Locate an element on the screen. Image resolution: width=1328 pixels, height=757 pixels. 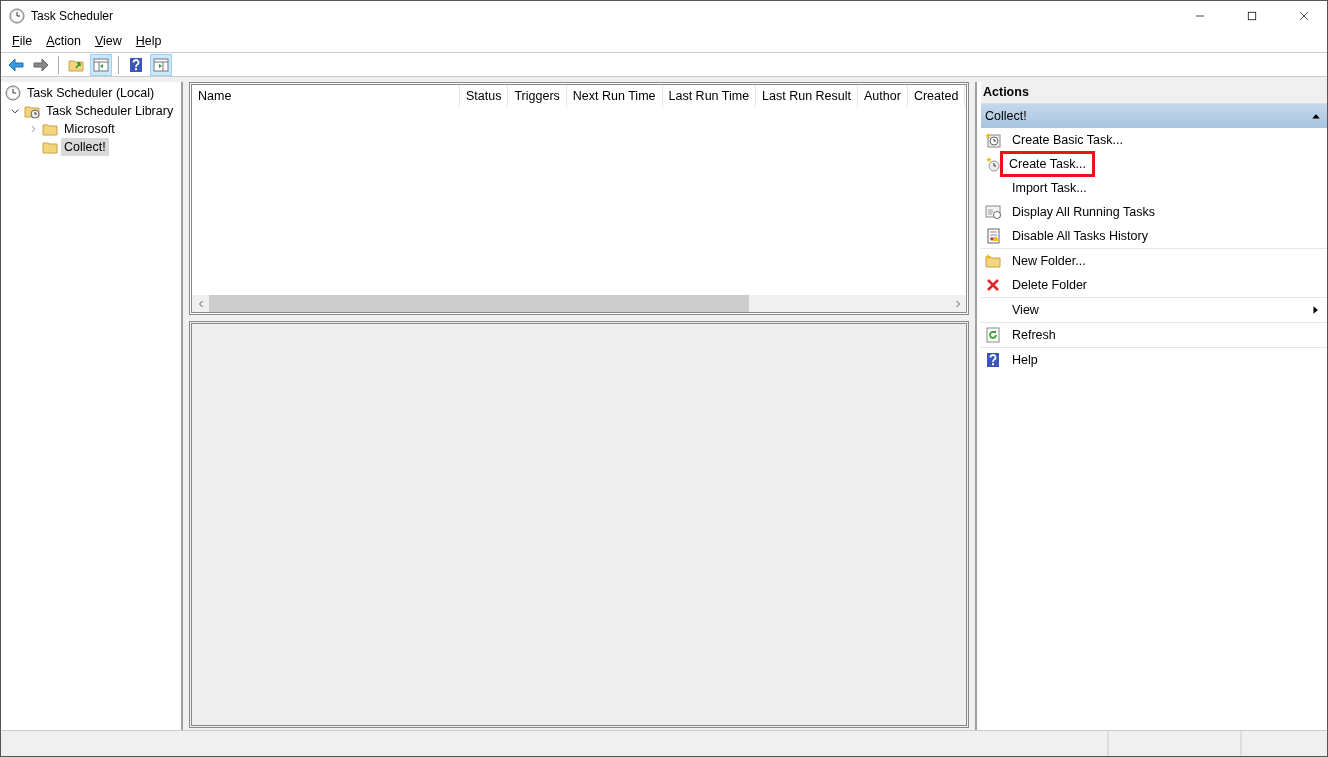
tree-item: Task Scheduler Library is located at coordinates (110, 111).